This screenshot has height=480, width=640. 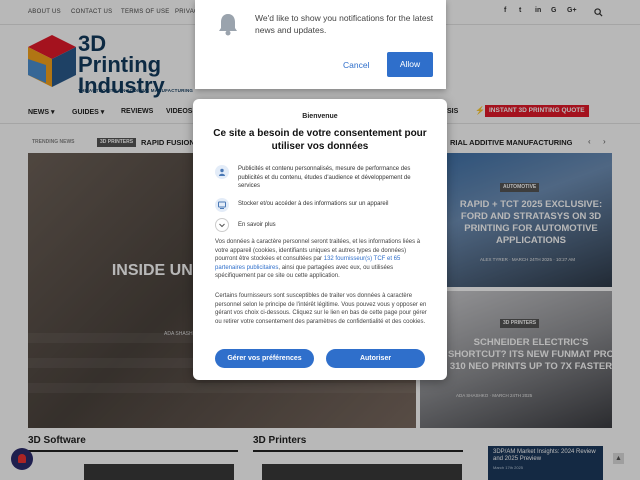 I want to click on consent-learn-more: En savoir plus, so click(x=322, y=225).